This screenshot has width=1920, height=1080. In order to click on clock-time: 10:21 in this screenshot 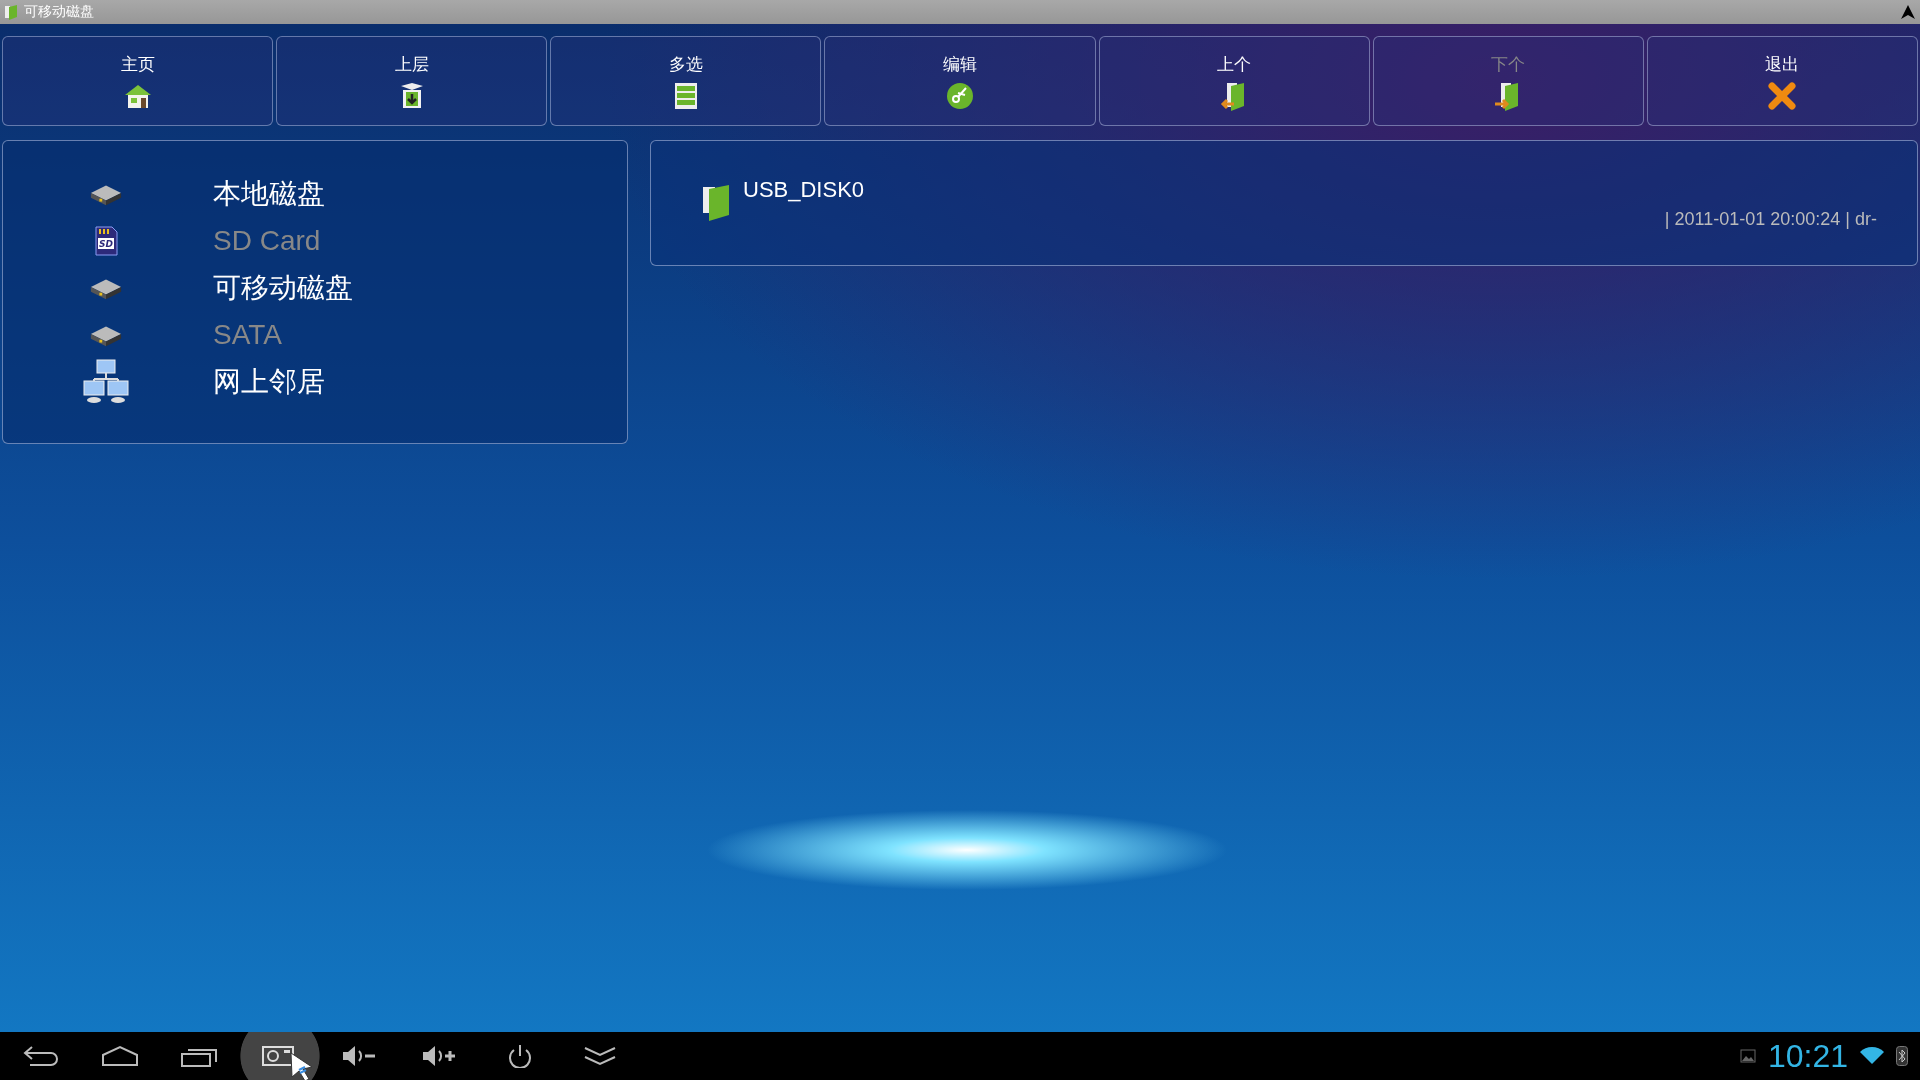, I will do `click(1807, 1056)`.